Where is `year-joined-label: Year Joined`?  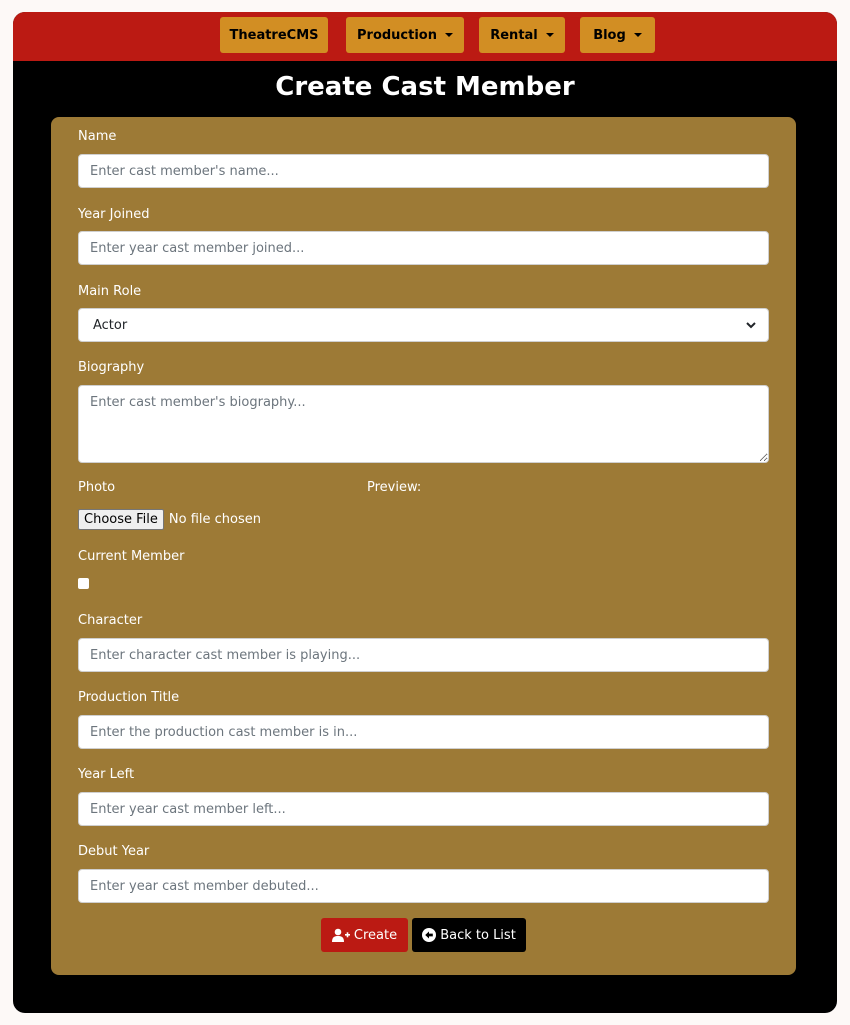
year-joined-label: Year Joined is located at coordinates (114, 214).